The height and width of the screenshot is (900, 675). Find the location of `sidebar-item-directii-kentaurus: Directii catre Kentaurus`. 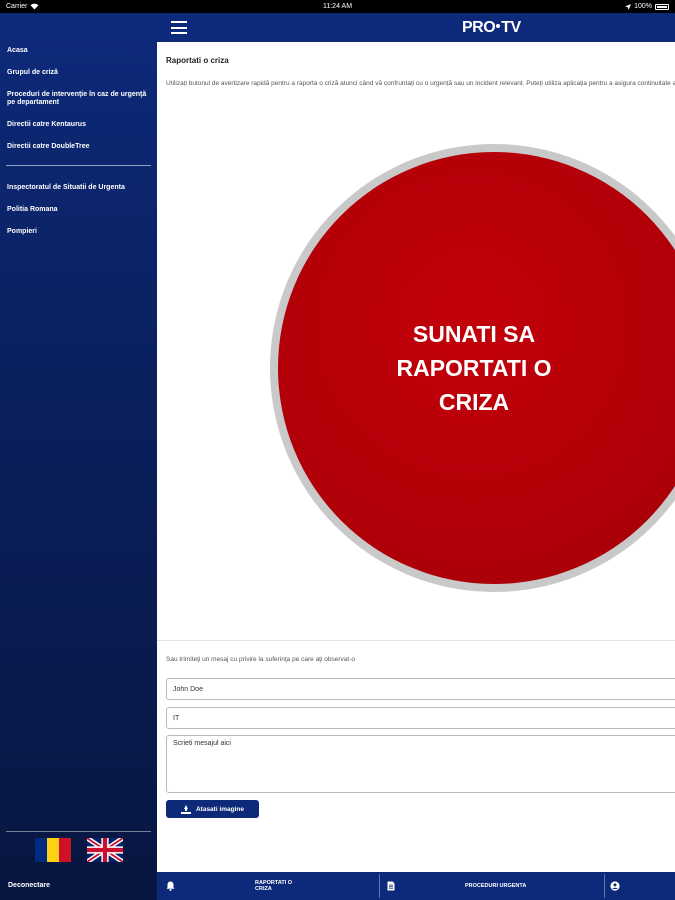

sidebar-item-directii-kentaurus: Directii catre Kentaurus is located at coordinates (78, 125).